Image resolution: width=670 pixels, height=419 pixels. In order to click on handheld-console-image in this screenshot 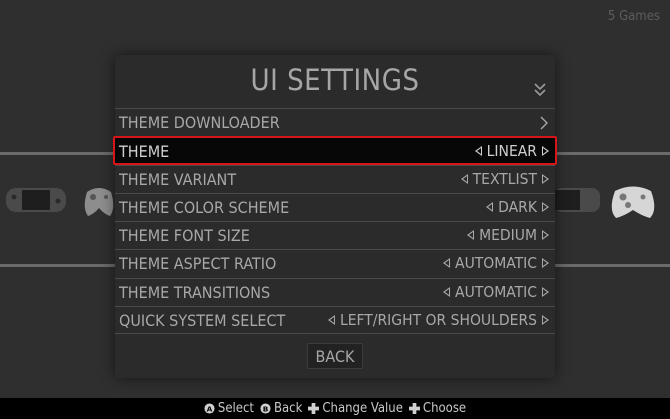, I will do `click(36, 200)`.